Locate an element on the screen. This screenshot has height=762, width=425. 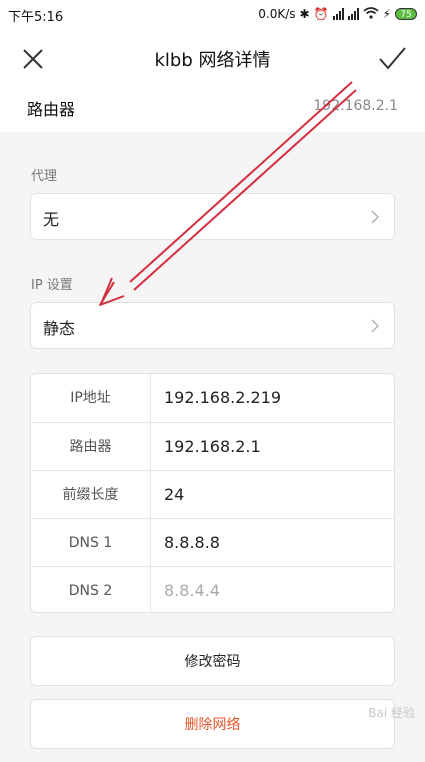
wifi-icon is located at coordinates (371, 14).